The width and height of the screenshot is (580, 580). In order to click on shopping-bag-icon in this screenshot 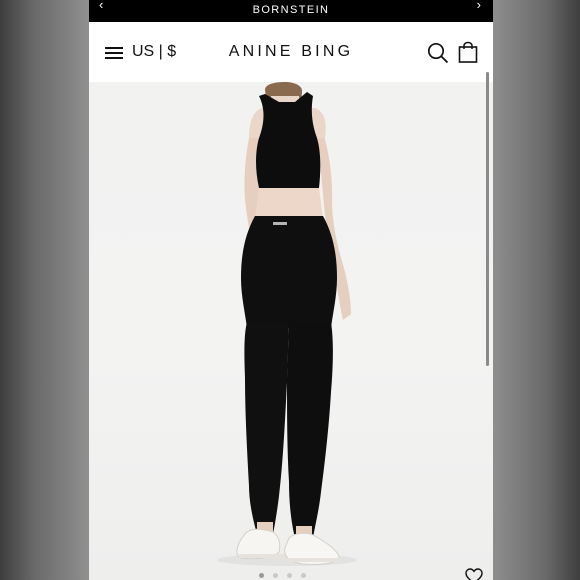, I will do `click(468, 52)`.